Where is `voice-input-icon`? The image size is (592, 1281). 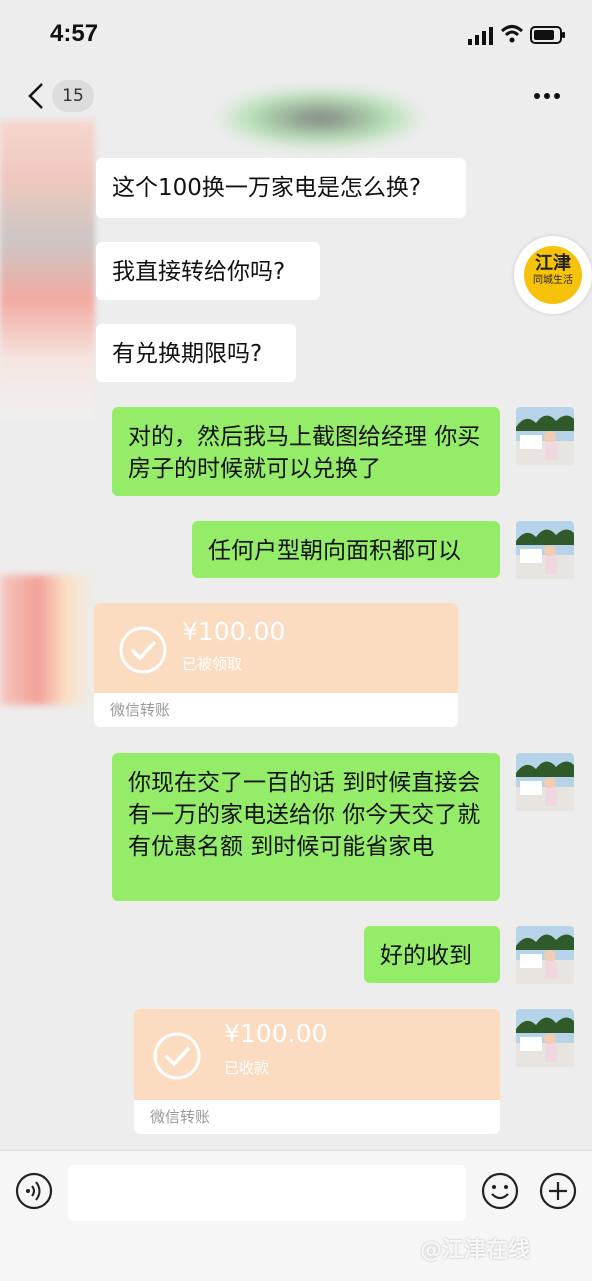
voice-input-icon is located at coordinates (34, 1191).